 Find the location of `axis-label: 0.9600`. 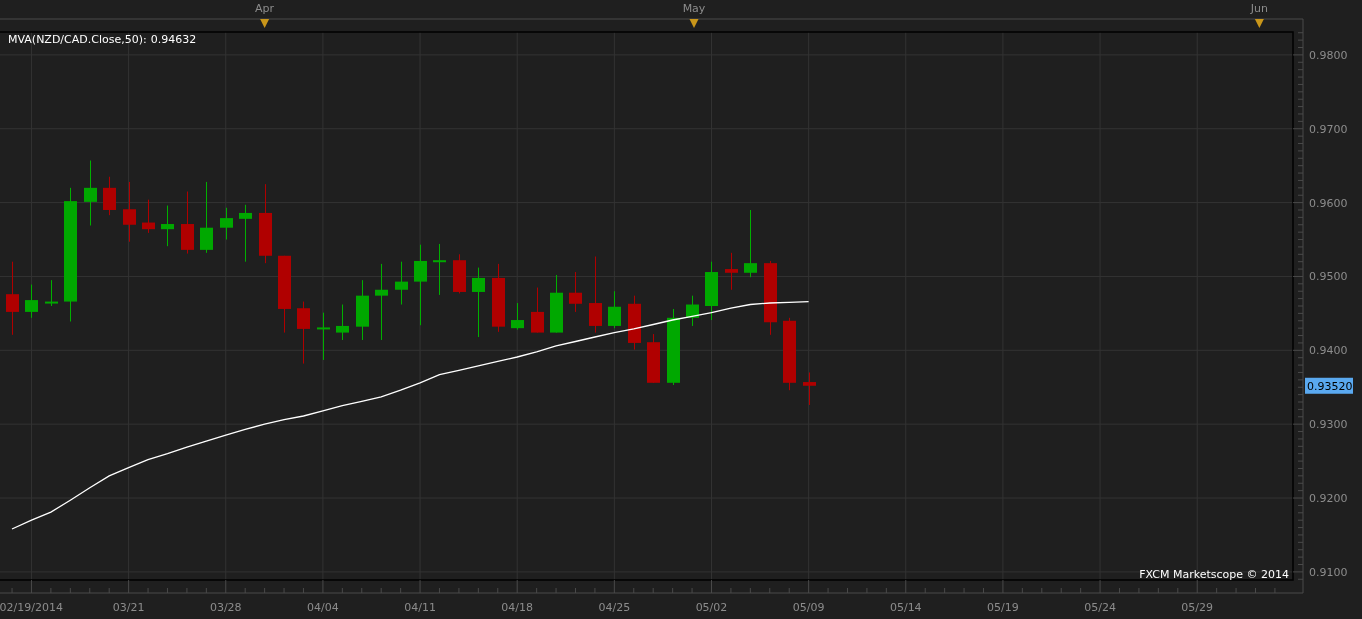

axis-label: 0.9600 is located at coordinates (1328, 203).